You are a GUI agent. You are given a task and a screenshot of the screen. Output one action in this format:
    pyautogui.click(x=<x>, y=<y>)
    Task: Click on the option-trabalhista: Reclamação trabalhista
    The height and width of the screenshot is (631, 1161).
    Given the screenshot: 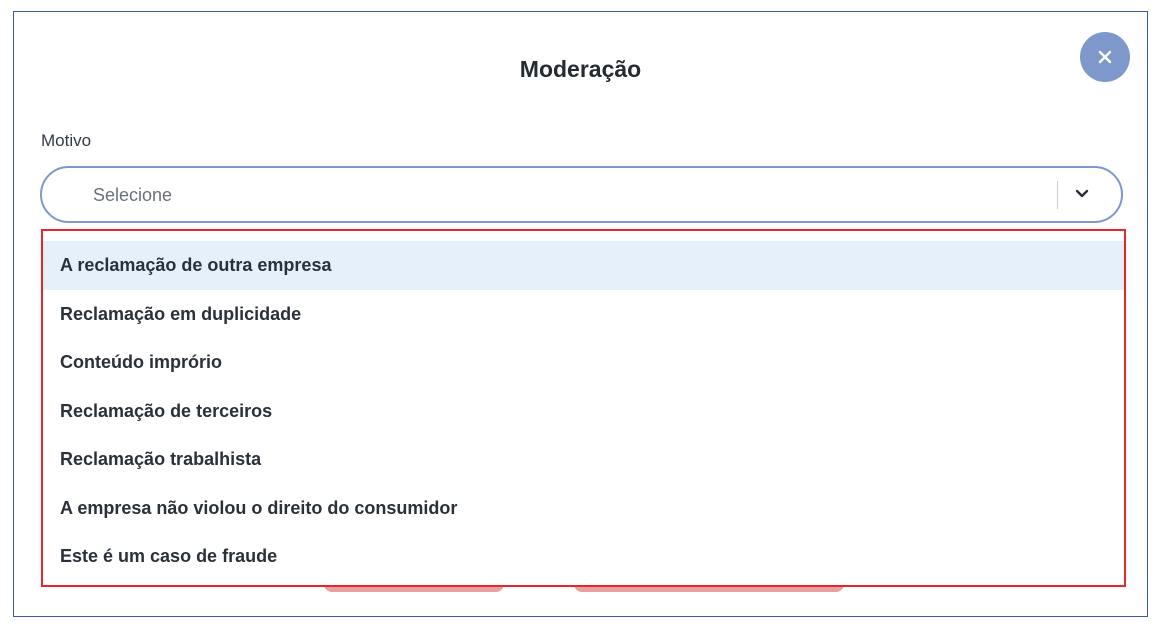 What is the action you would take?
    pyautogui.click(x=583, y=459)
    